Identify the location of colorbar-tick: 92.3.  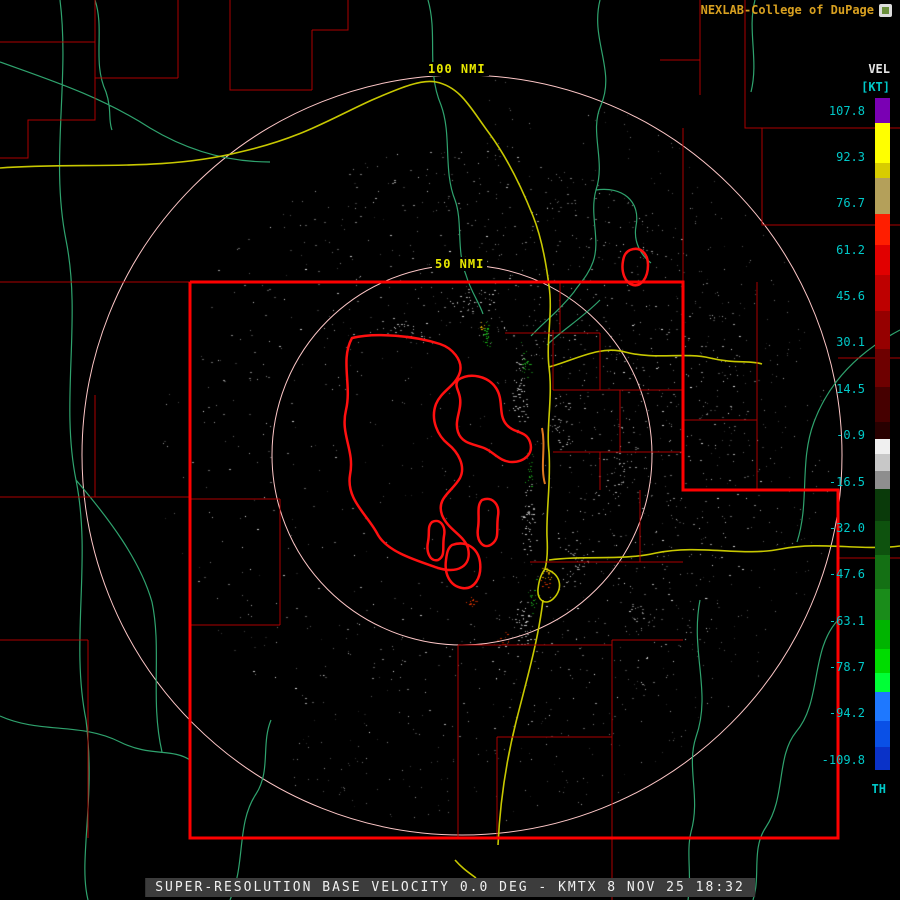
(850, 157).